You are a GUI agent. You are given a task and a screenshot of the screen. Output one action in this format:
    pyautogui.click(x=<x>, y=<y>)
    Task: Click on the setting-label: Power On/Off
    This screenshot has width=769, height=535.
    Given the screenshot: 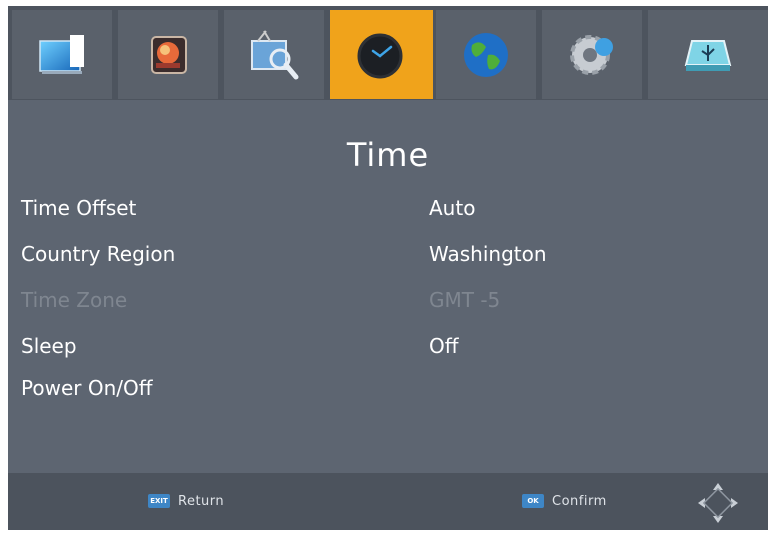 What is the action you would take?
    pyautogui.click(x=87, y=388)
    